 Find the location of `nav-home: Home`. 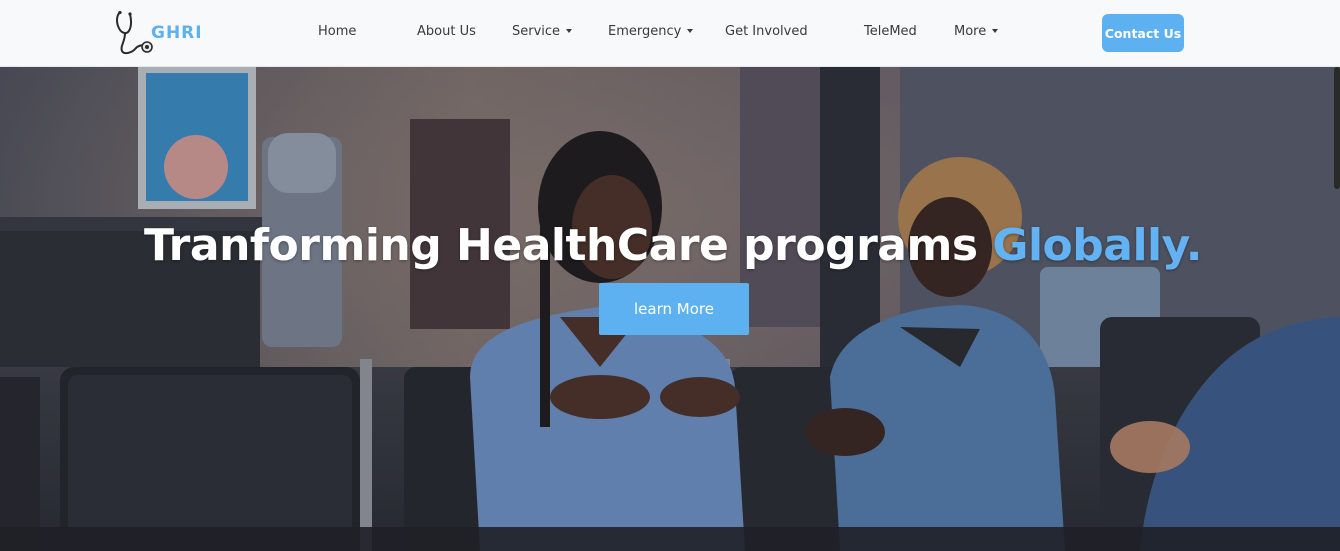

nav-home: Home is located at coordinates (337, 31).